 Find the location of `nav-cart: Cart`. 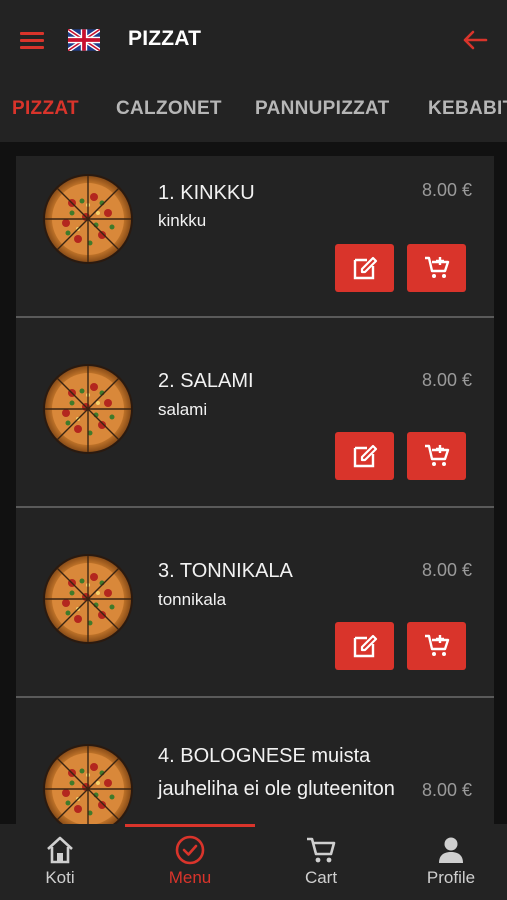

nav-cart: Cart is located at coordinates (321, 862).